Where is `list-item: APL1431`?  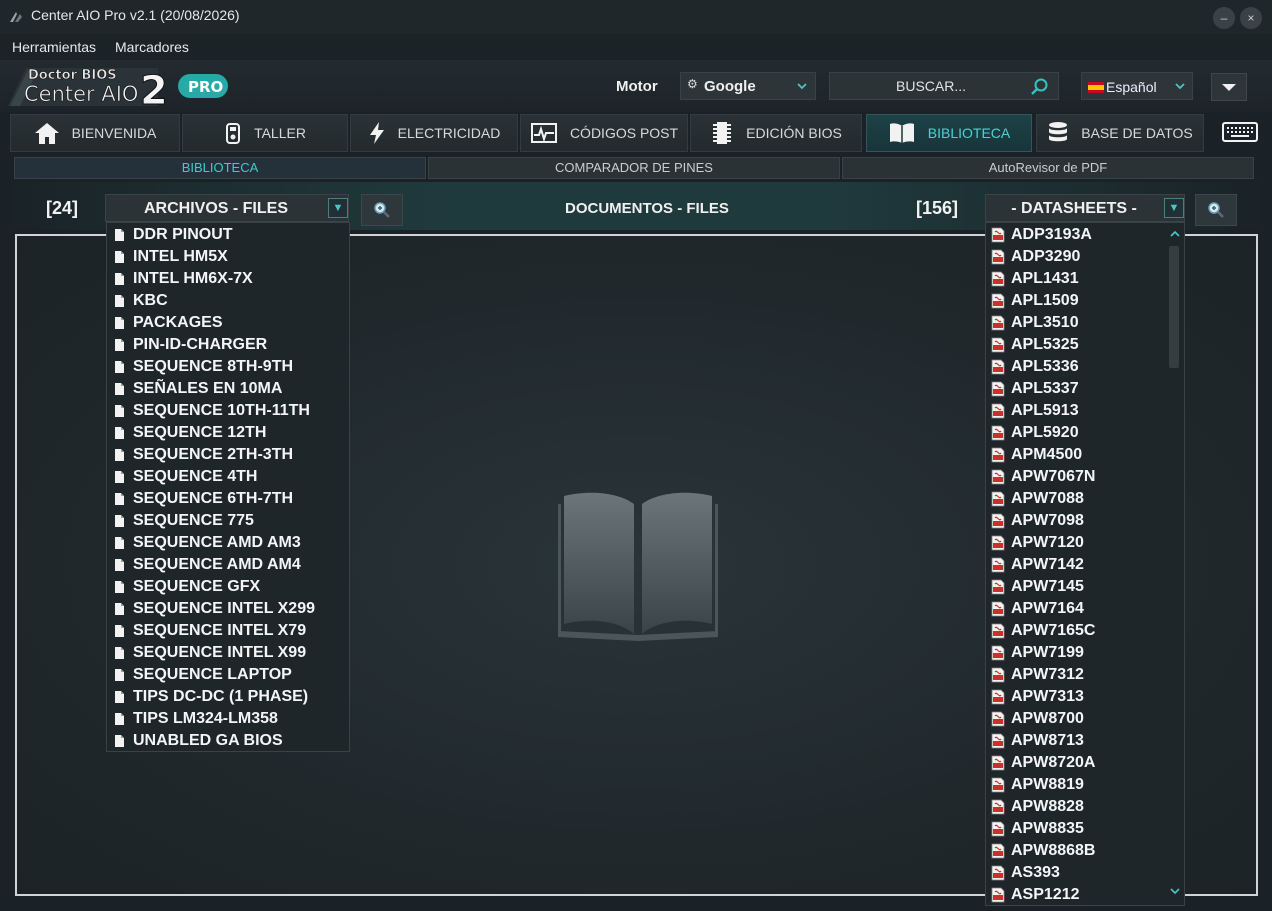 list-item: APL1431 is located at coordinates (1085, 279).